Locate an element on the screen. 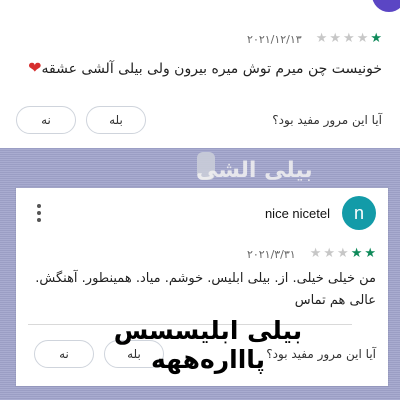 This screenshot has height=400, width=400. helpful-question: آیا این مرور مفید بود؟ is located at coordinates (327, 120).